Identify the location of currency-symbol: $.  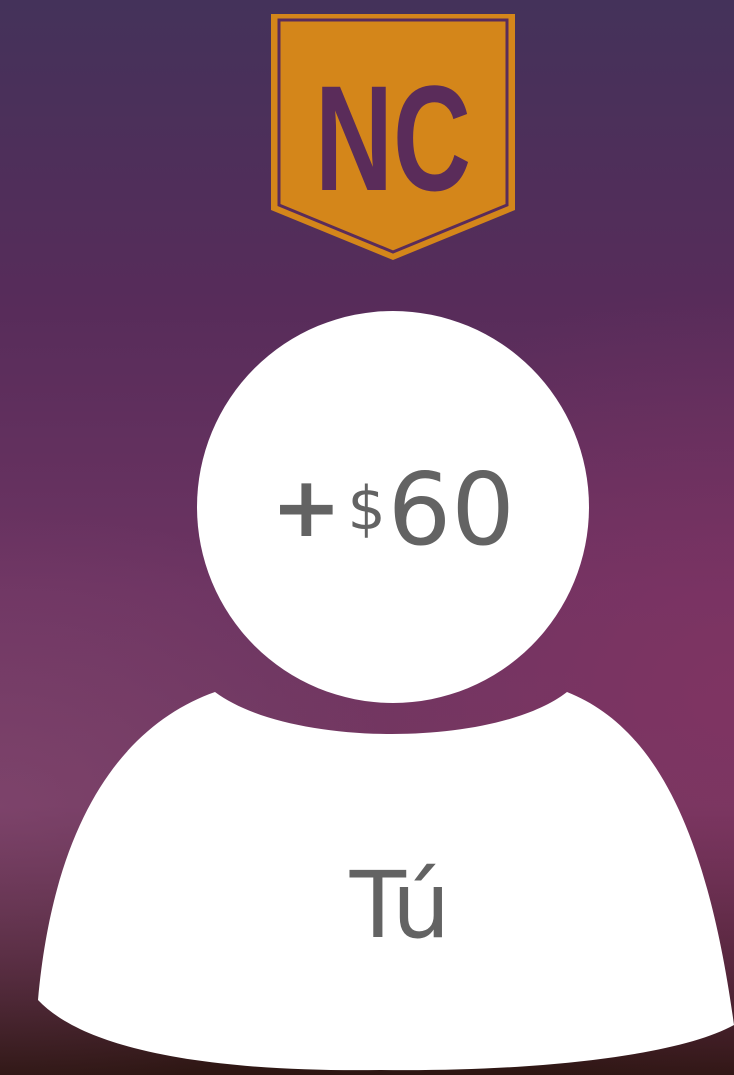
(366, 509).